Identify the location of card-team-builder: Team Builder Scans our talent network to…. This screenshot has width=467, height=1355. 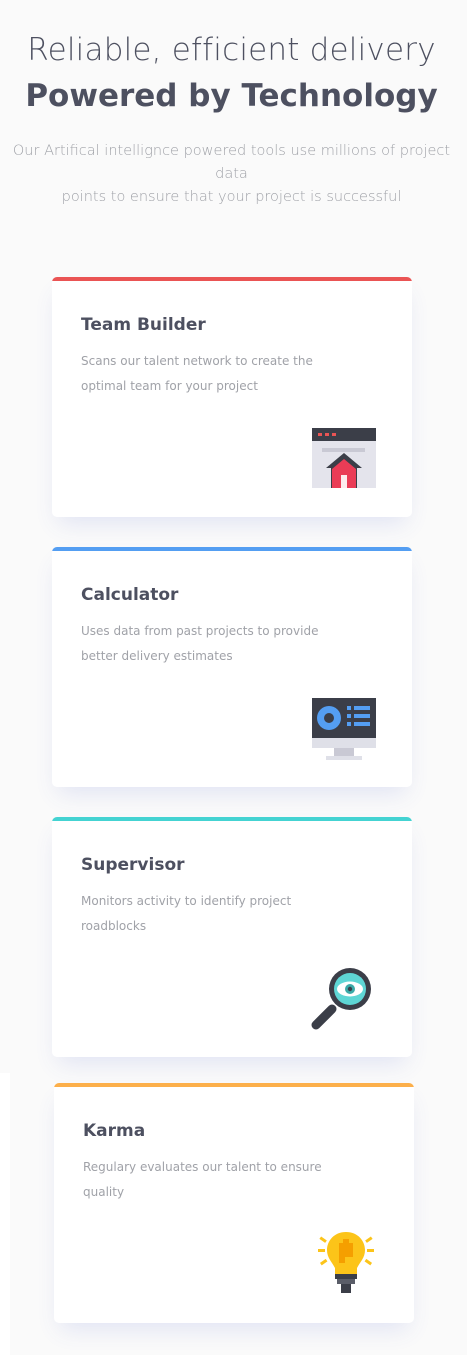
(232, 397).